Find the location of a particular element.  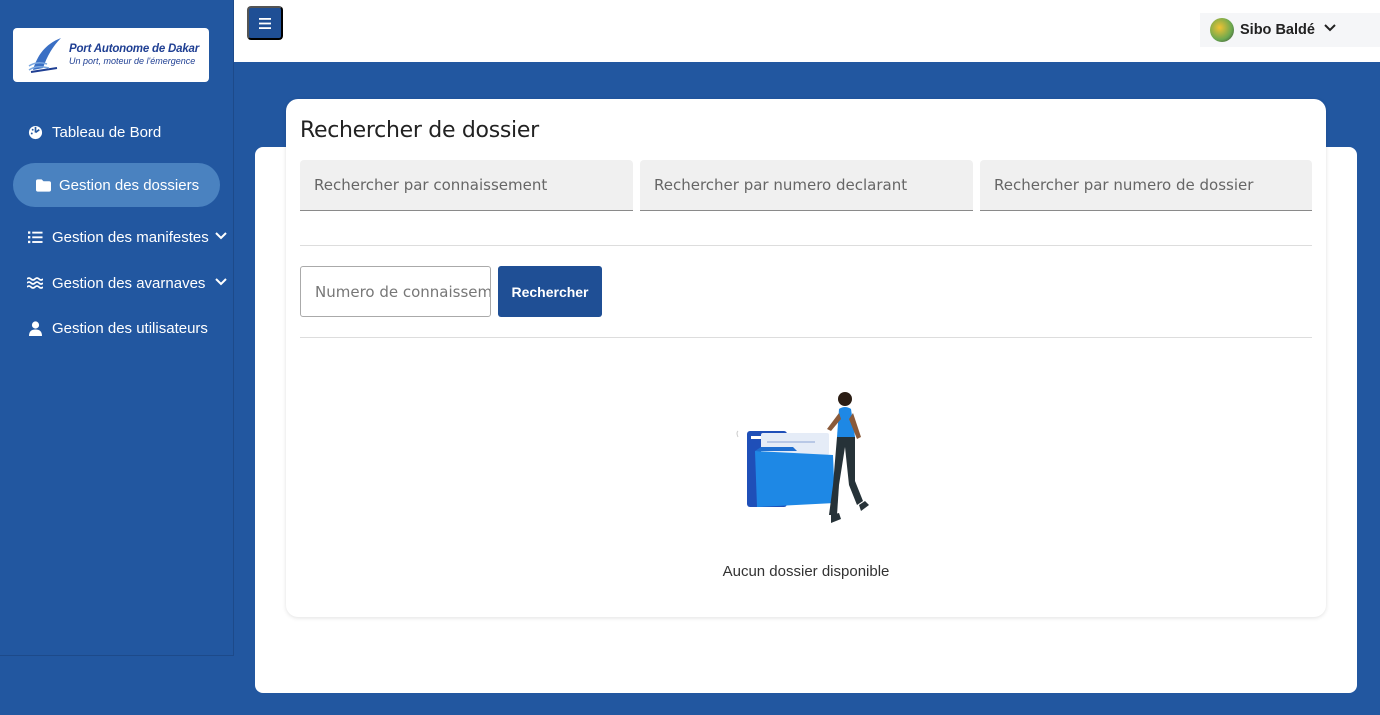

dashboard-icon is located at coordinates (35, 132).